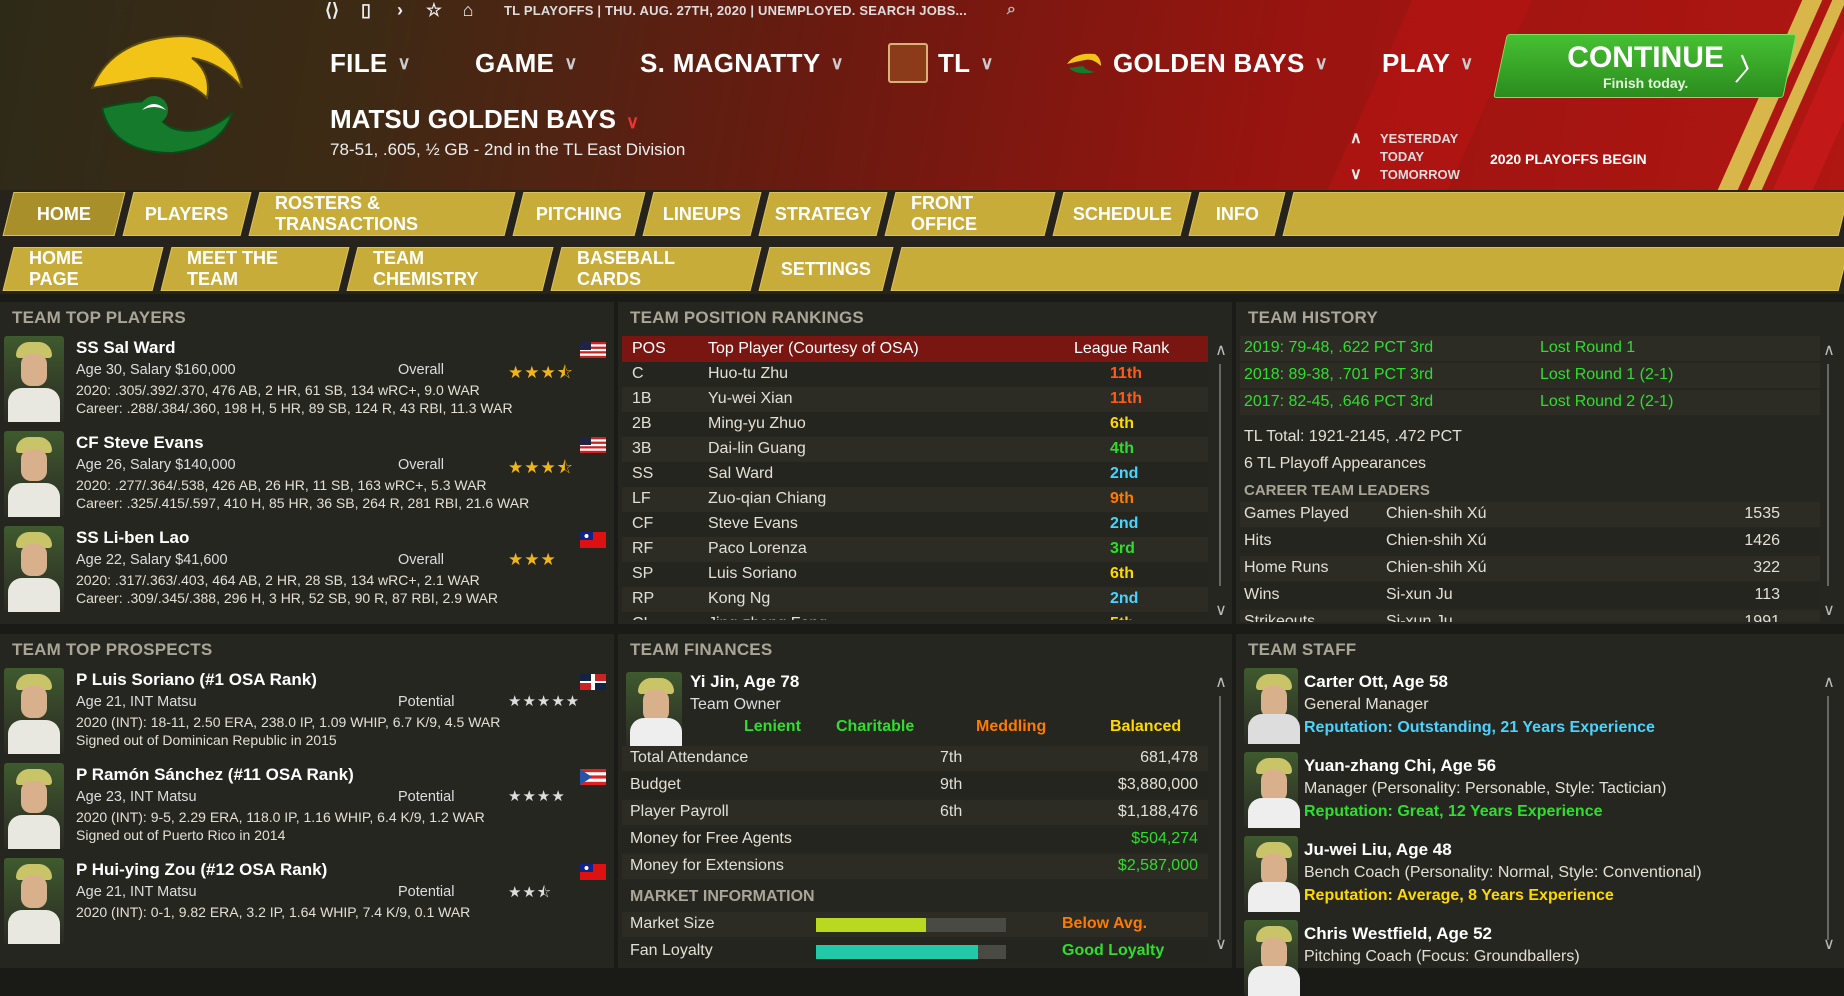 The height and width of the screenshot is (996, 1844). What do you see at coordinates (1530, 541) in the screenshot?
I see `leader-row: Hits Chien-shih Xú 1426` at bounding box center [1530, 541].